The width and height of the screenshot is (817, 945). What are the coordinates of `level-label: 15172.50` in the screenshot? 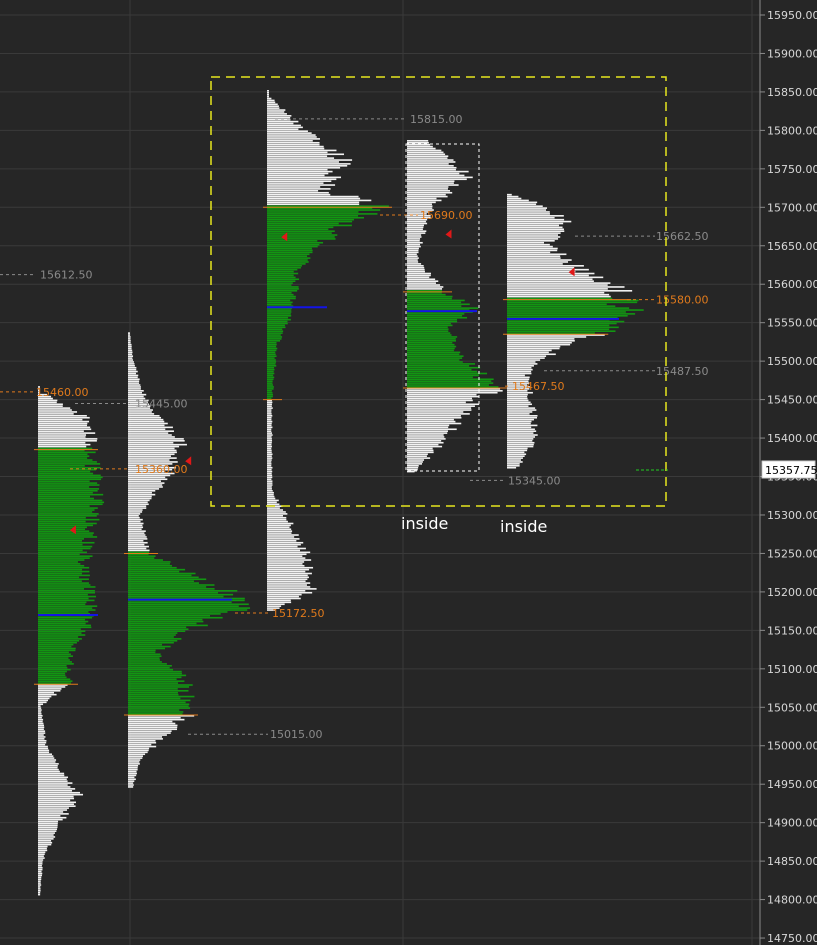 It's located at (298, 613).